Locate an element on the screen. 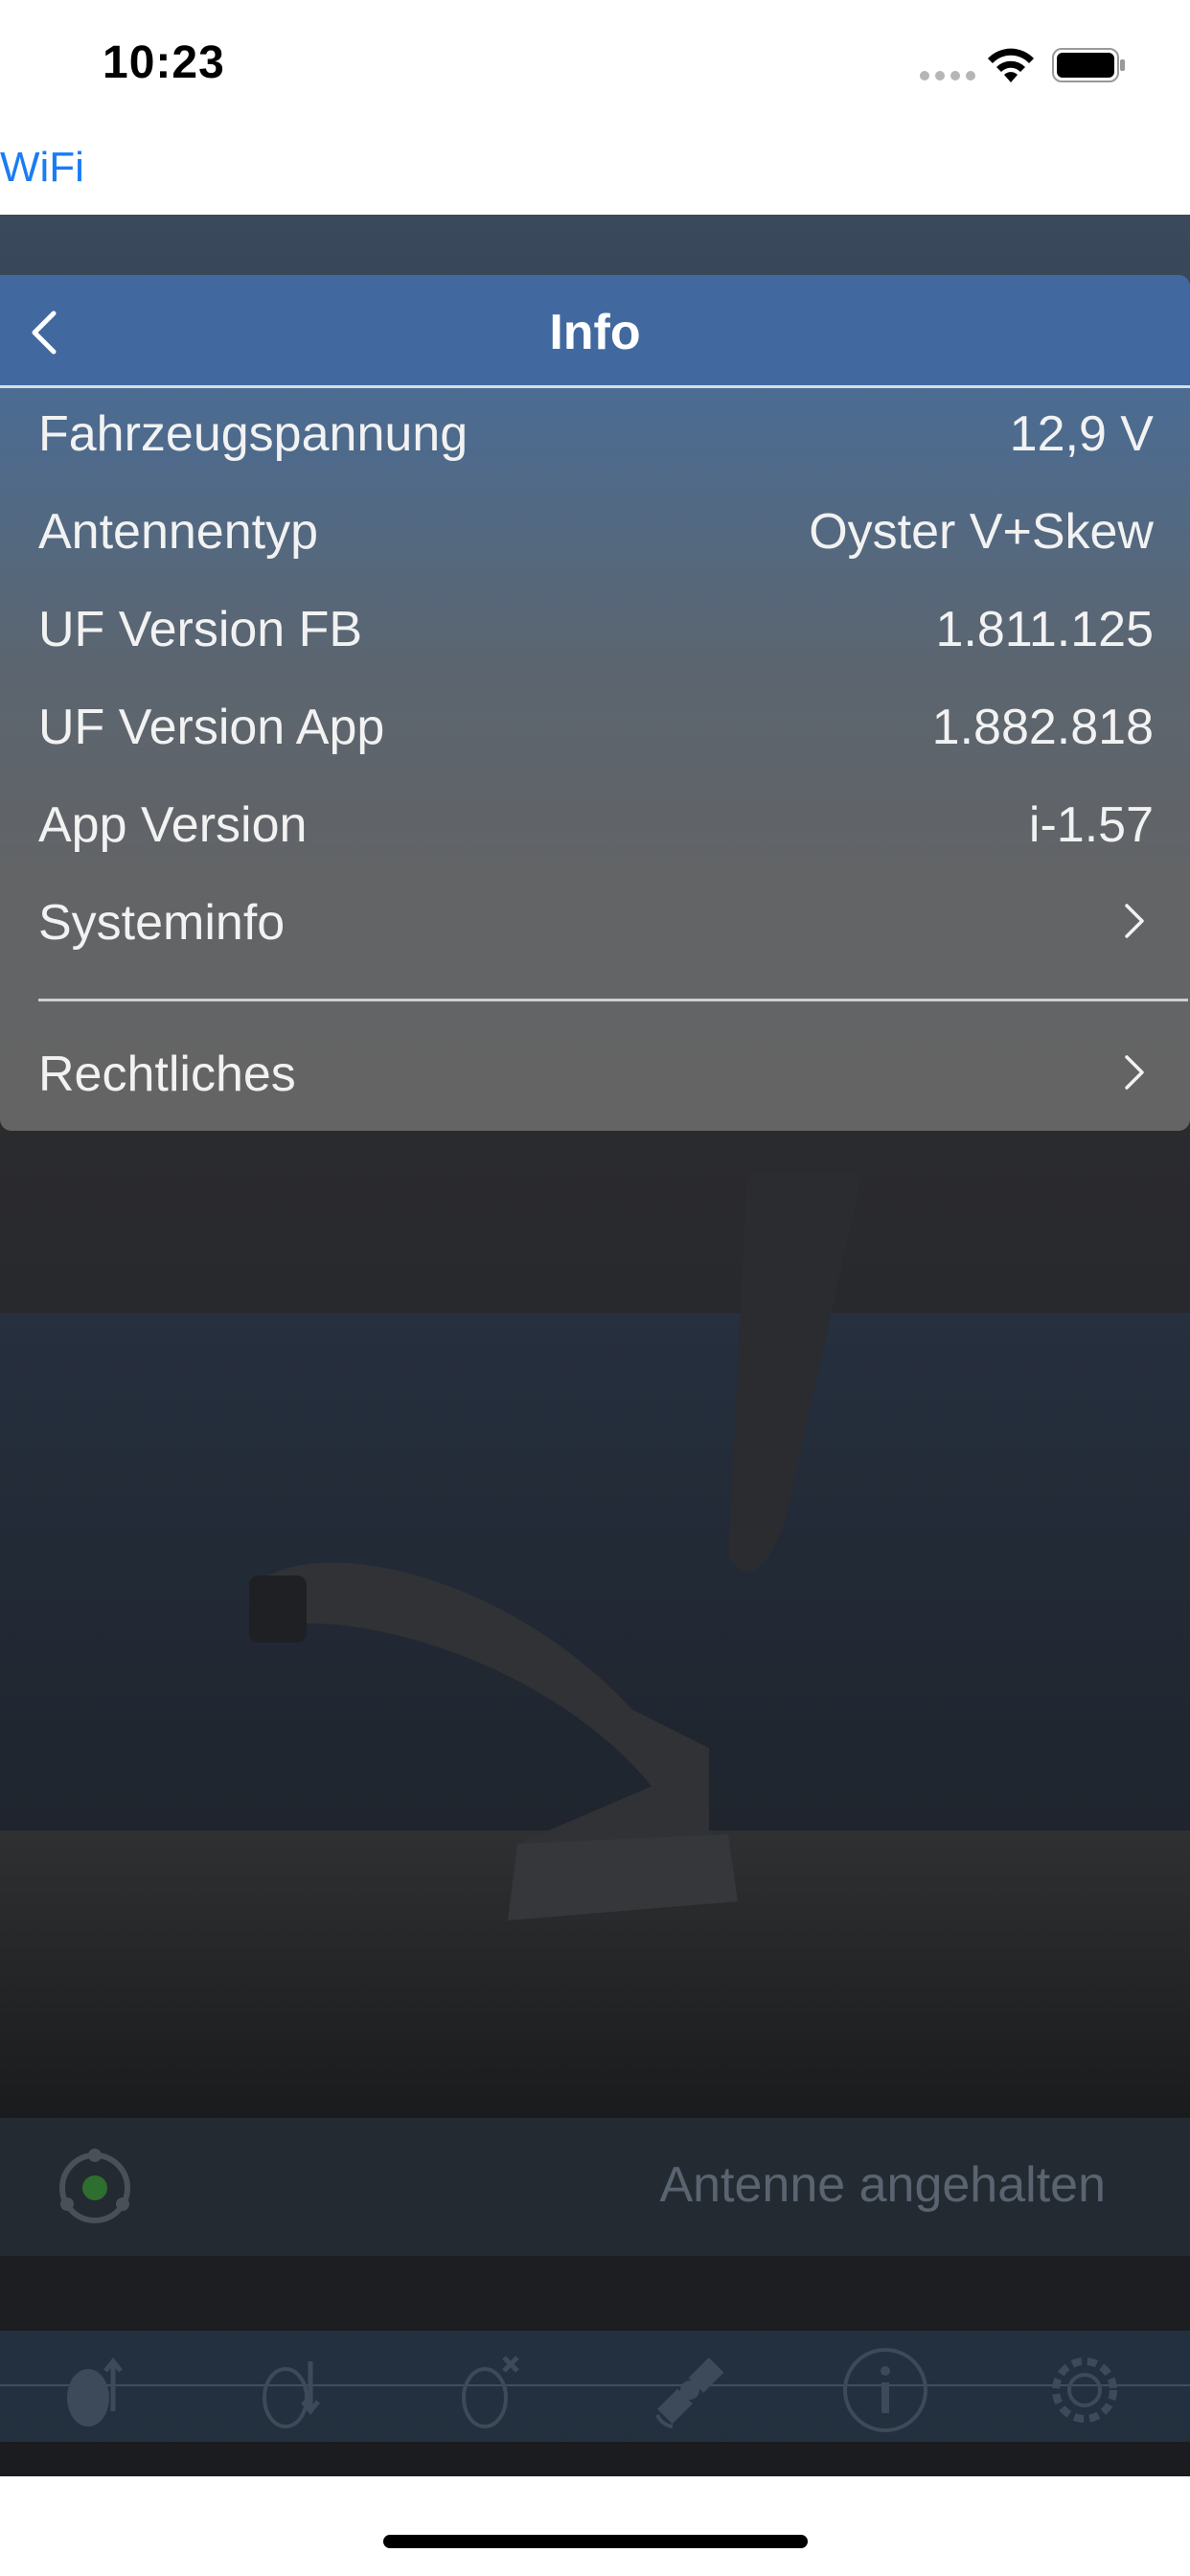  info-row-vehicle-voltage: Fahrzeugspannung 12,9 V is located at coordinates (596, 431).